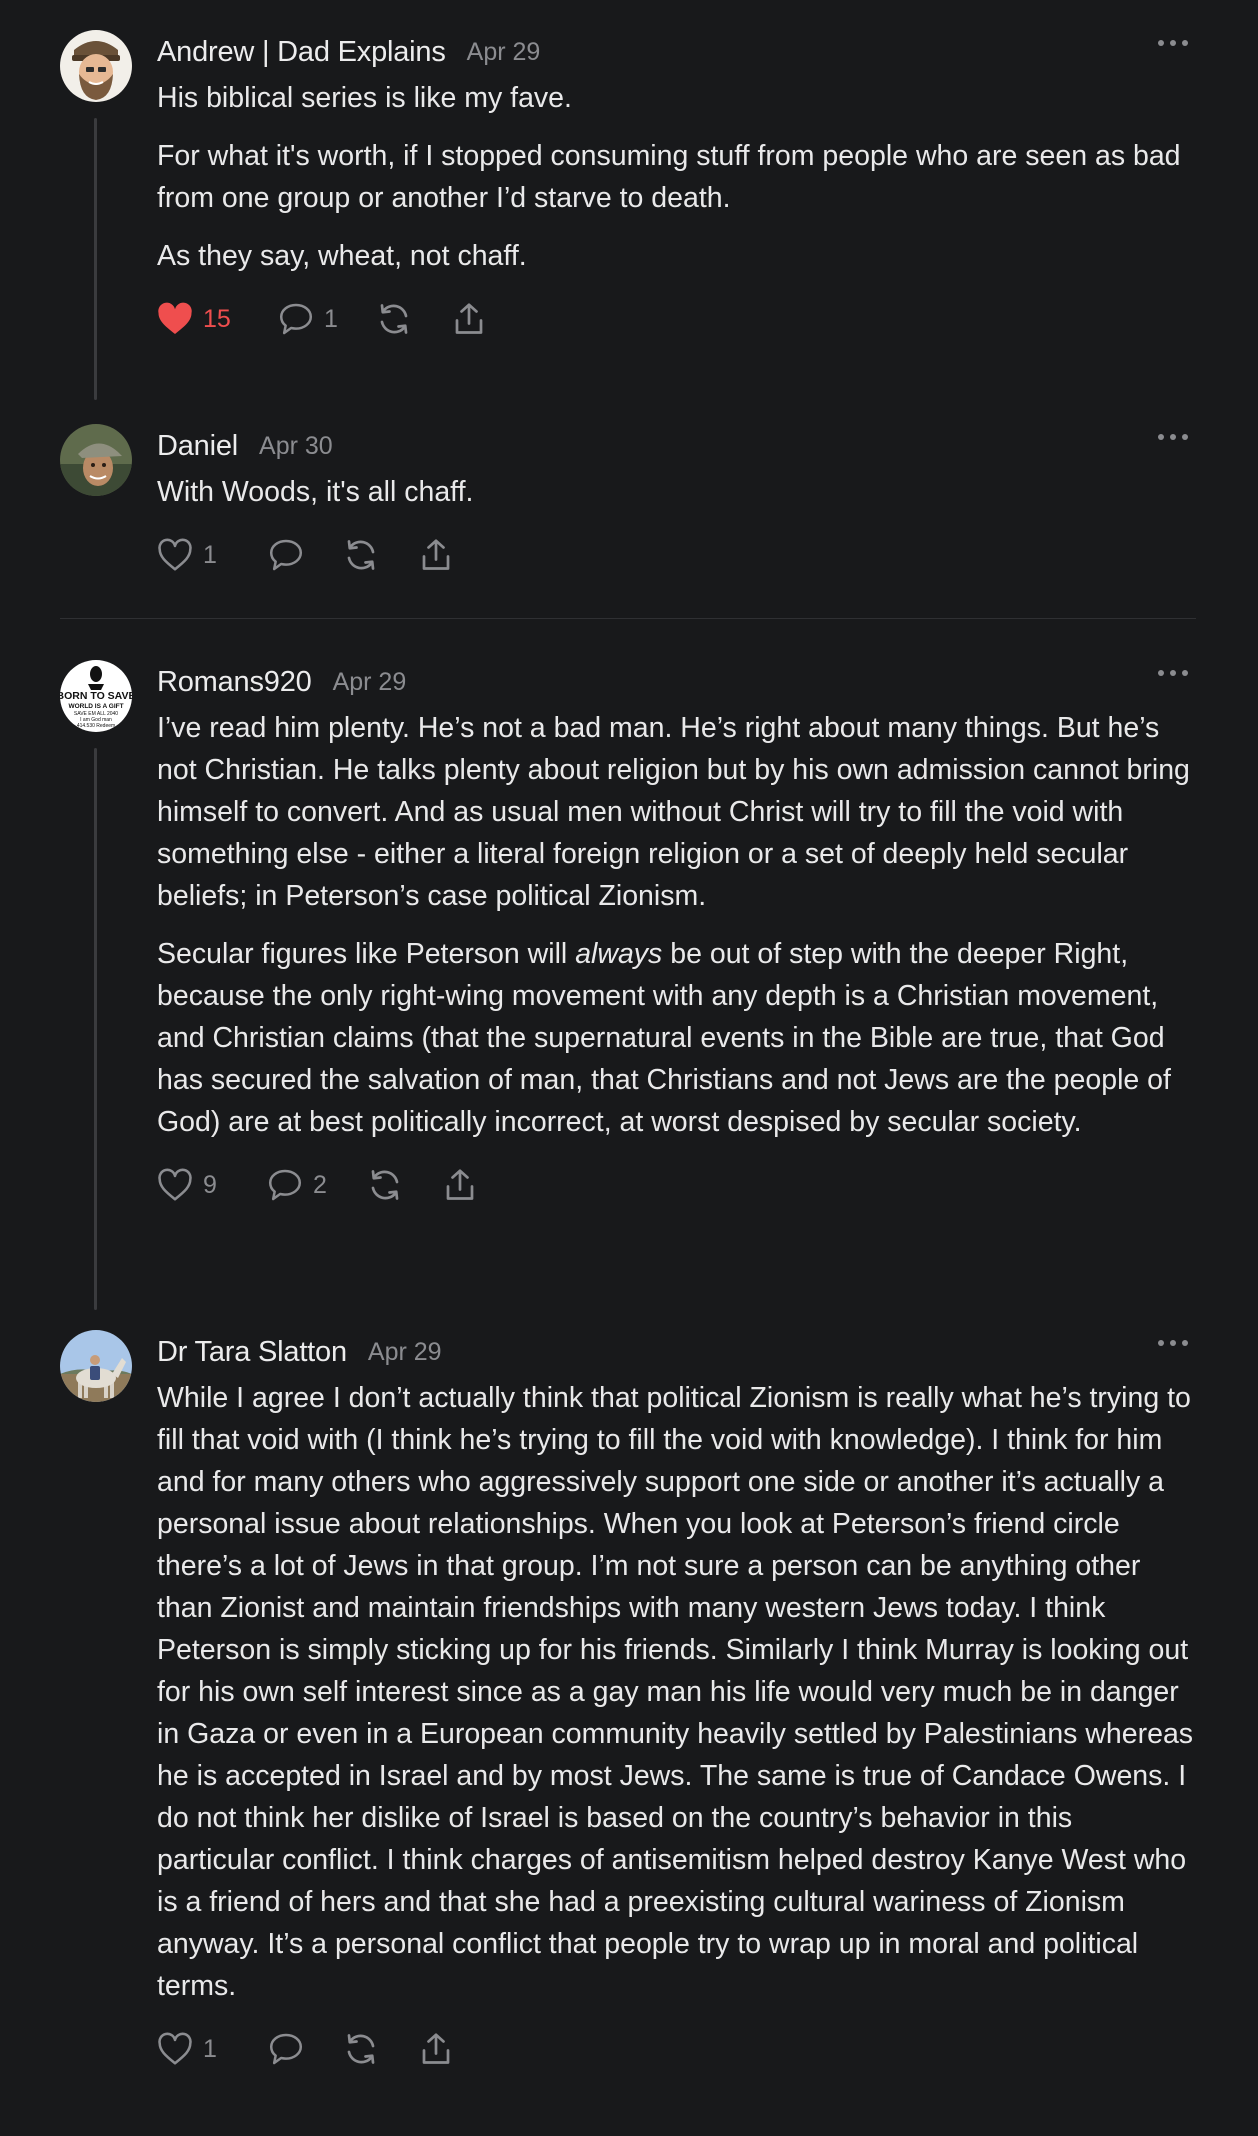 The image size is (1258, 2136). Describe the element at coordinates (210, 1184) in the screenshot. I see `like-count: 9` at that location.